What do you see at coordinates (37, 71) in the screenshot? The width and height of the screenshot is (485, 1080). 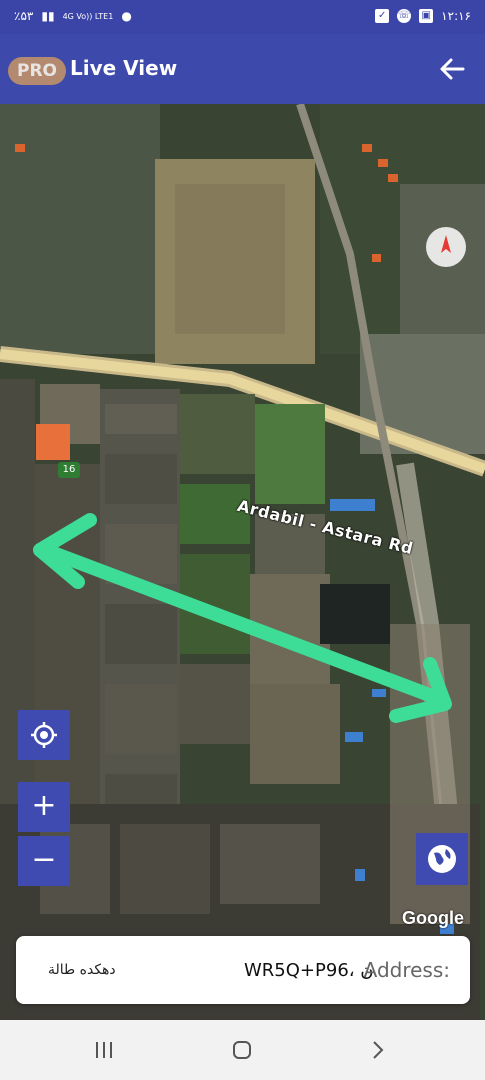 I see `pro-badge: PRO` at bounding box center [37, 71].